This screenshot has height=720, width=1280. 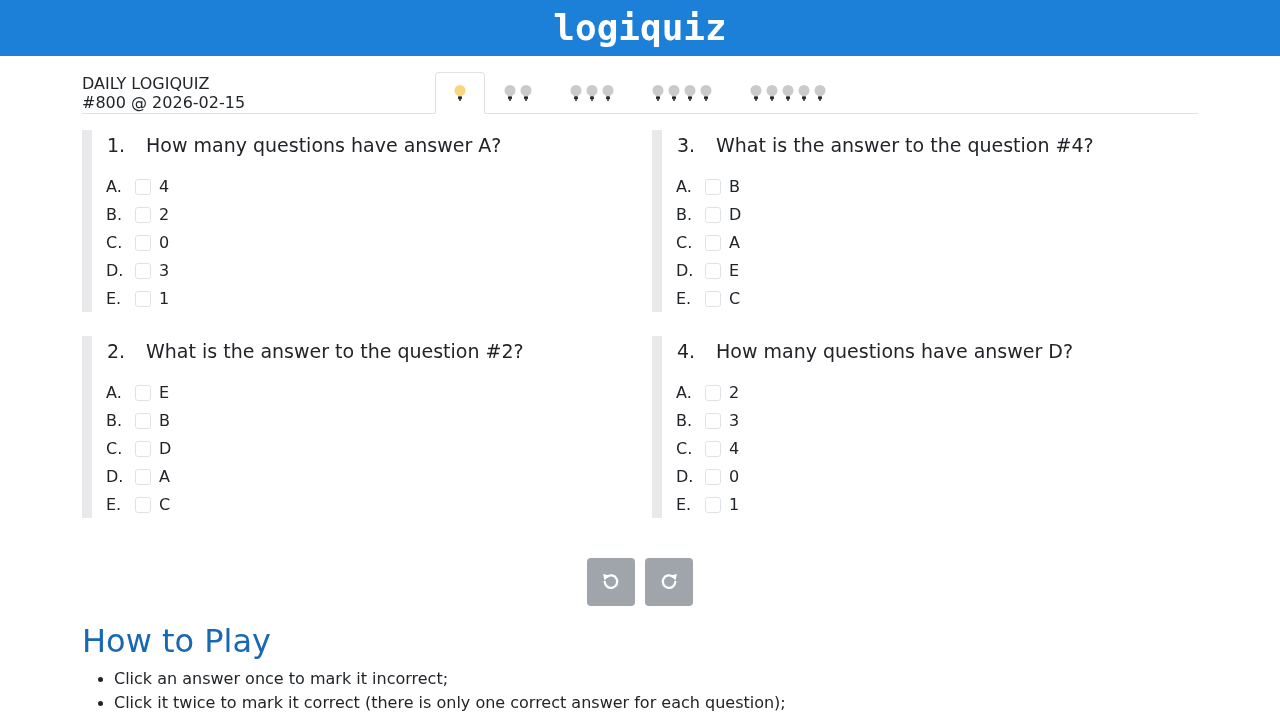 What do you see at coordinates (176, 641) in the screenshot?
I see `how-to-play-heading: How to Play` at bounding box center [176, 641].